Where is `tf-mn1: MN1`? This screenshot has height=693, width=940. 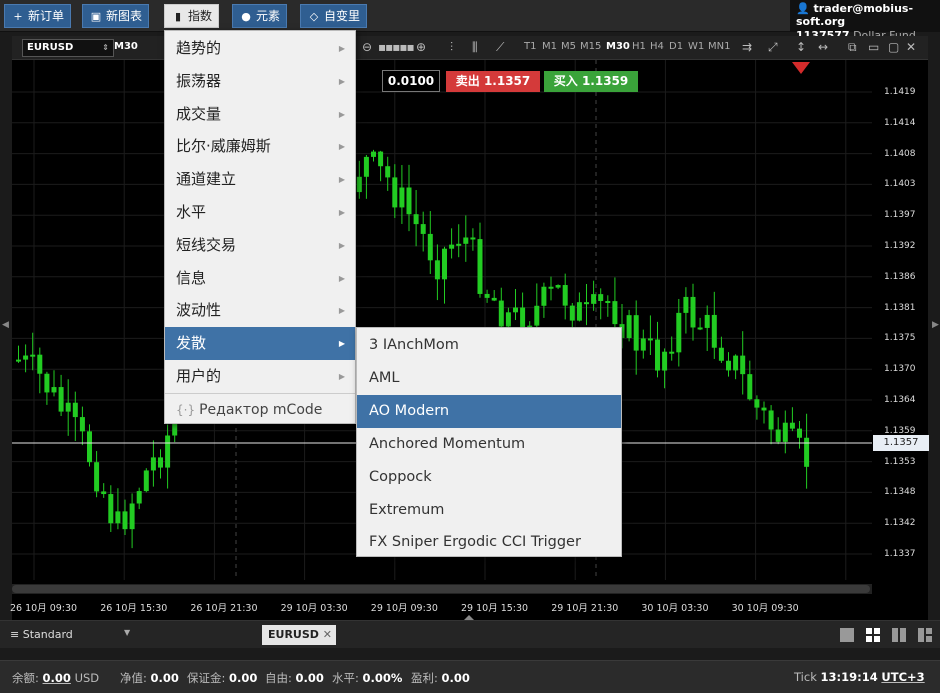
tf-mn1: MN1 is located at coordinates (719, 46).